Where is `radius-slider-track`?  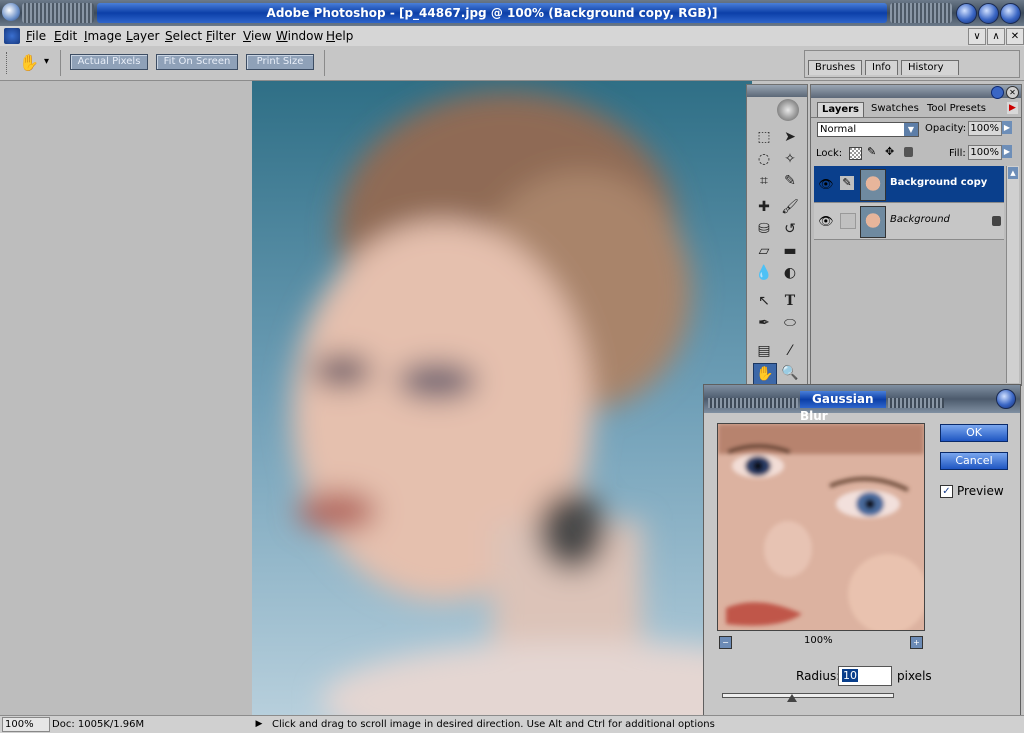
radius-slider-track is located at coordinates (808, 695).